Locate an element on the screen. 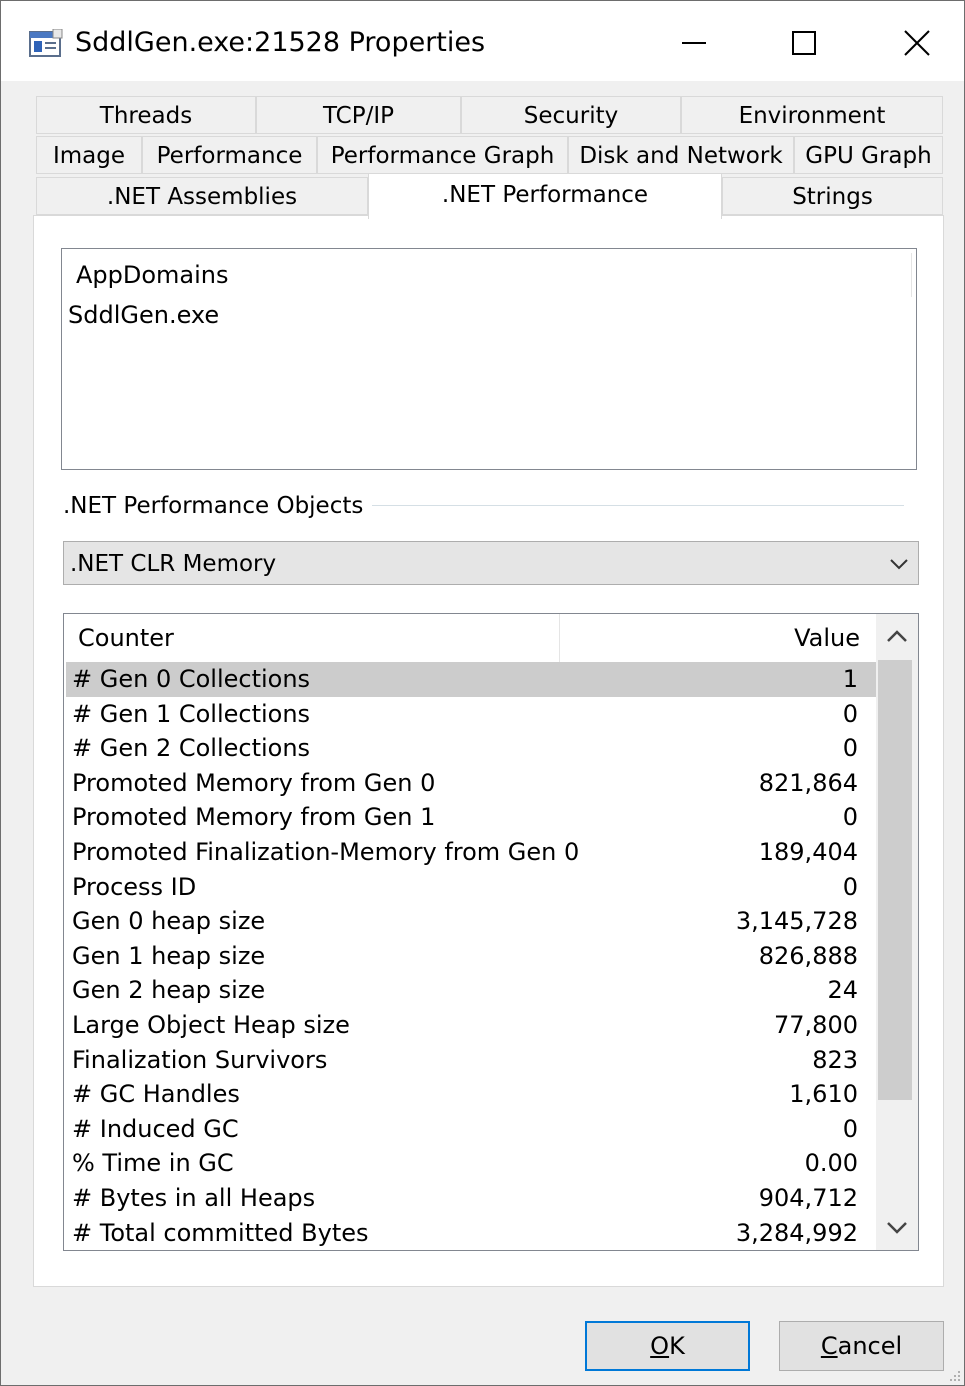 Image resolution: width=965 pixels, height=1386 pixels. counter-name: # GC Handles is located at coordinates (156, 1094).